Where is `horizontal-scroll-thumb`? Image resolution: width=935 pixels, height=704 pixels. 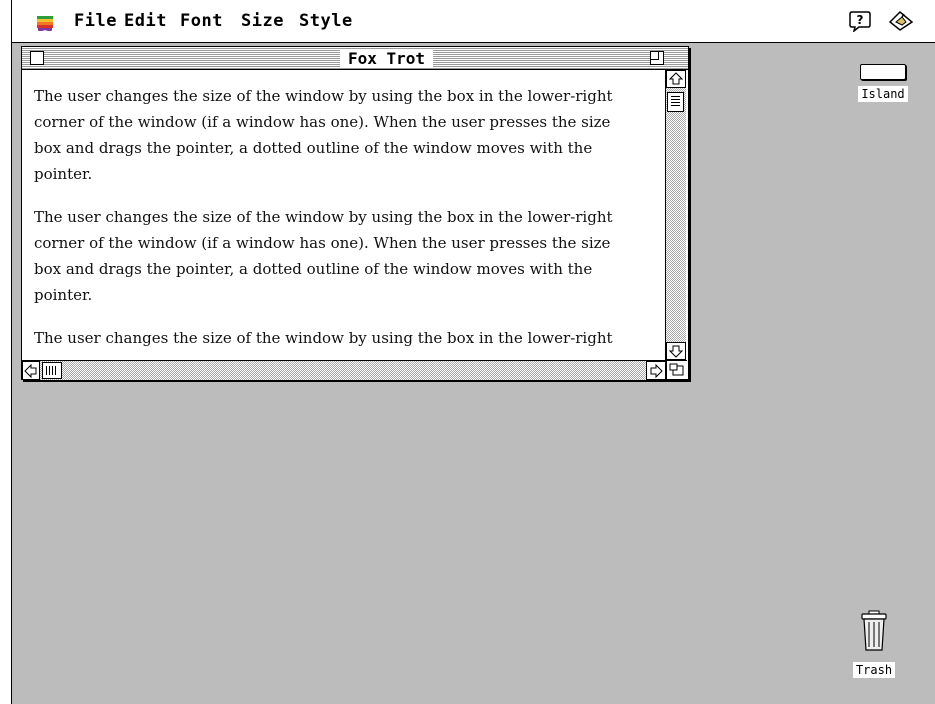 horizontal-scroll-thumb is located at coordinates (52, 370).